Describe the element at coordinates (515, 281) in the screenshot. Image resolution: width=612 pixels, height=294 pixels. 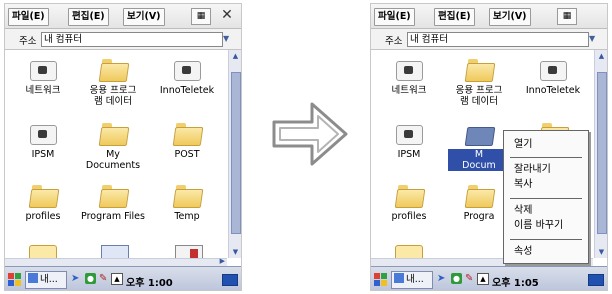
I see `clock: 오후 1:05` at that location.